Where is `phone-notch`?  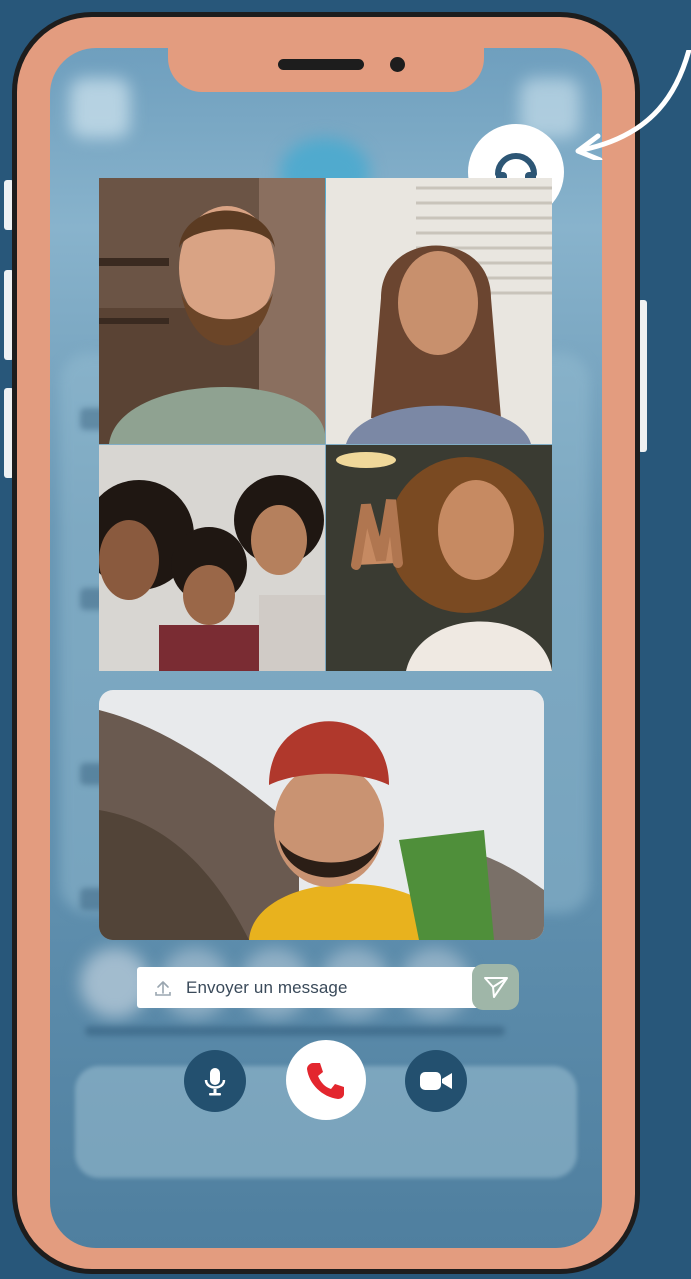
phone-notch is located at coordinates (326, 61).